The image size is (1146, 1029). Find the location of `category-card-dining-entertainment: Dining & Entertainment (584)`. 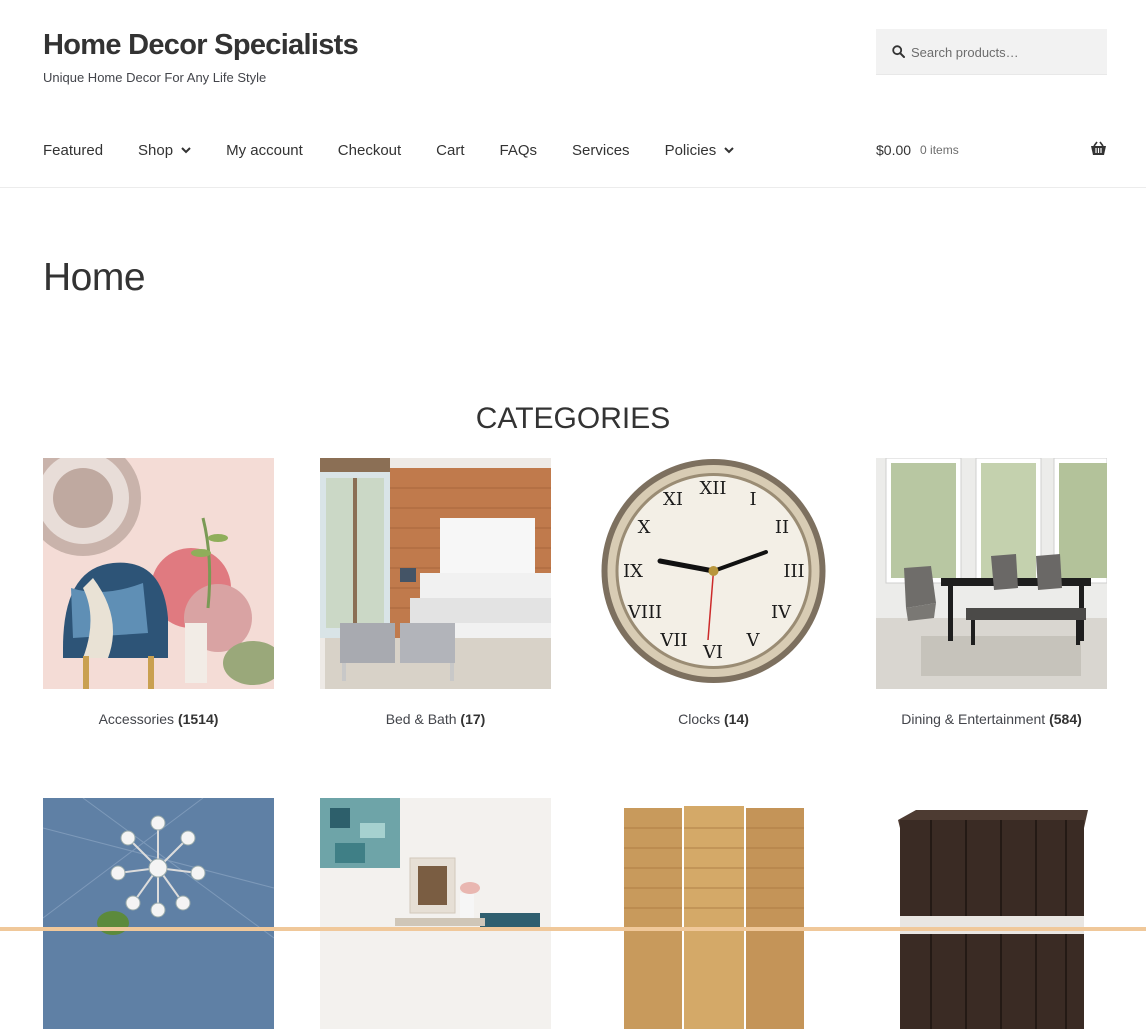

category-card-dining-entertainment: Dining & Entertainment (584) is located at coordinates (991, 592).